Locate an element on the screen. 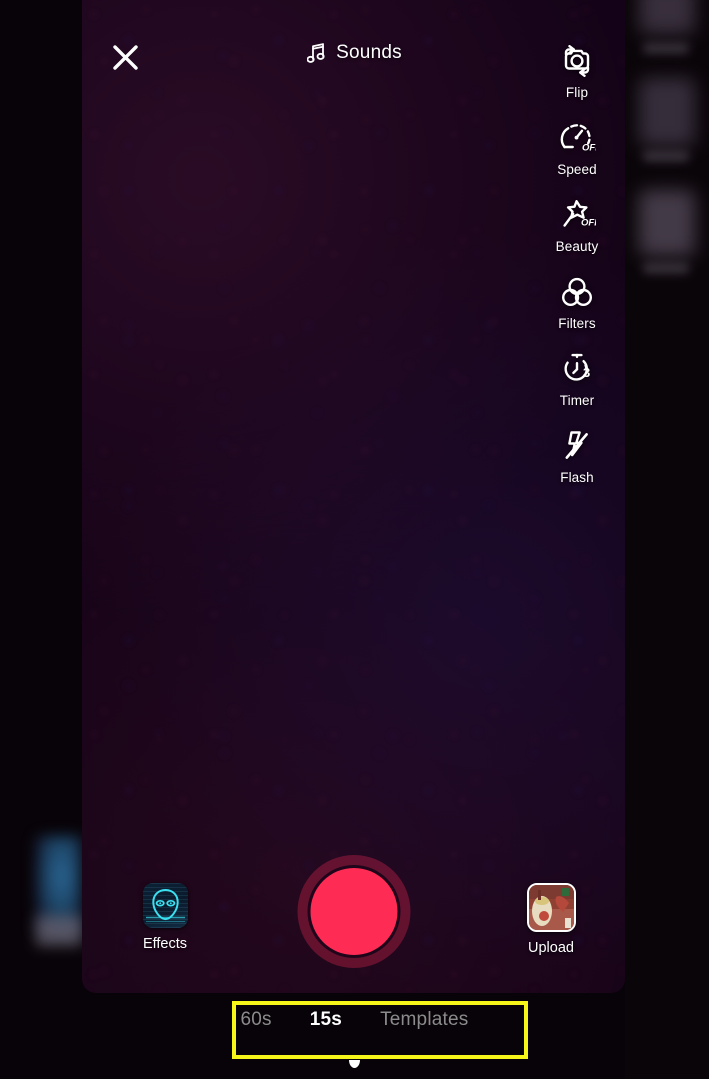 The height and width of the screenshot is (1079, 709). effects-button: Effects is located at coordinates (165, 917).